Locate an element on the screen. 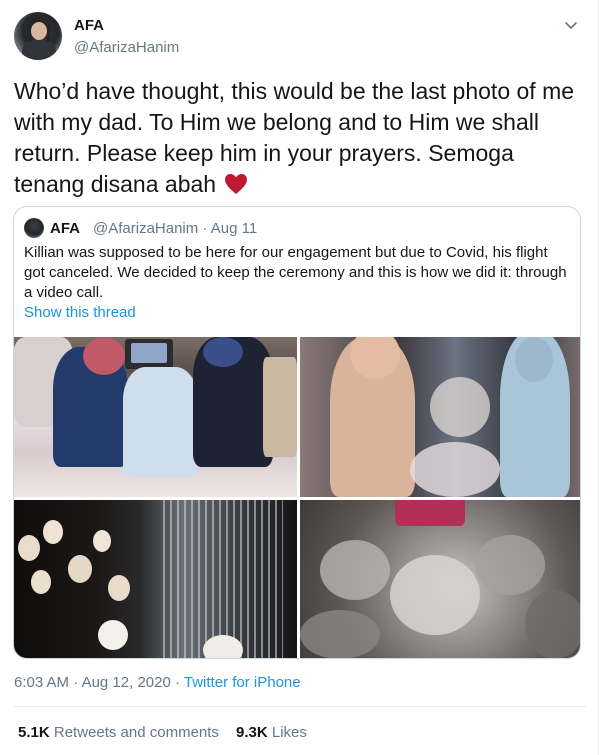 This screenshot has width=599, height=755. likes-stat: 9.3K Likes is located at coordinates (271, 732).